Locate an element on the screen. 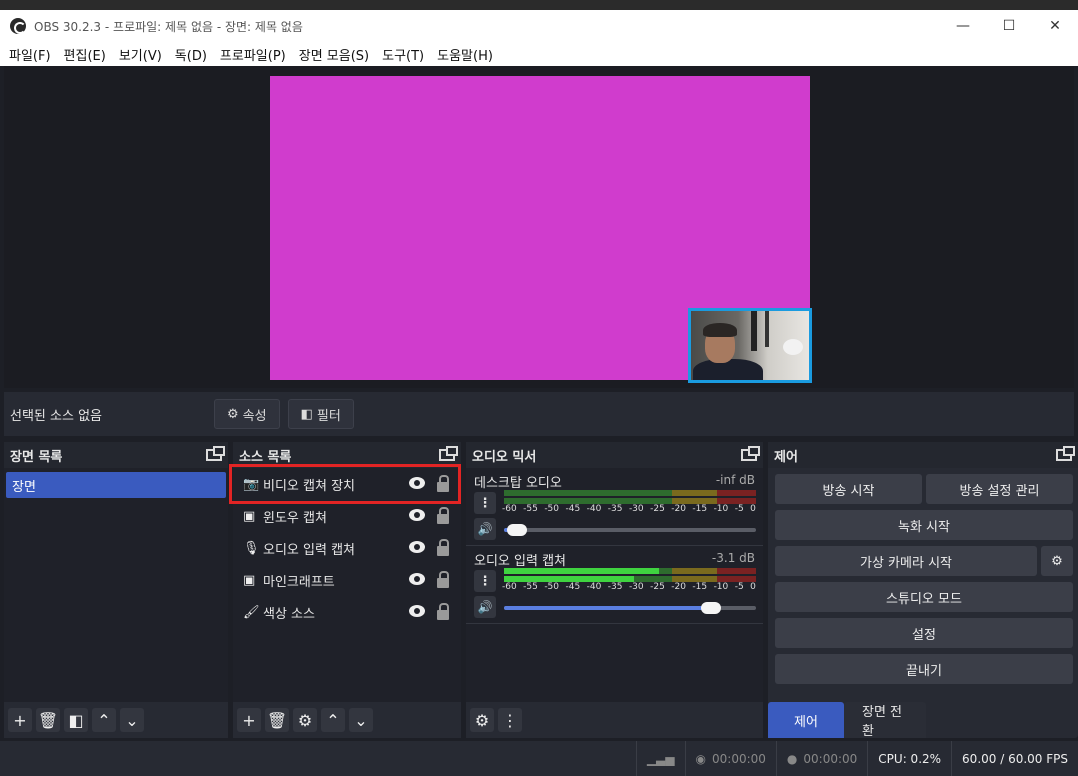  minimize-button: — is located at coordinates (963, 26).